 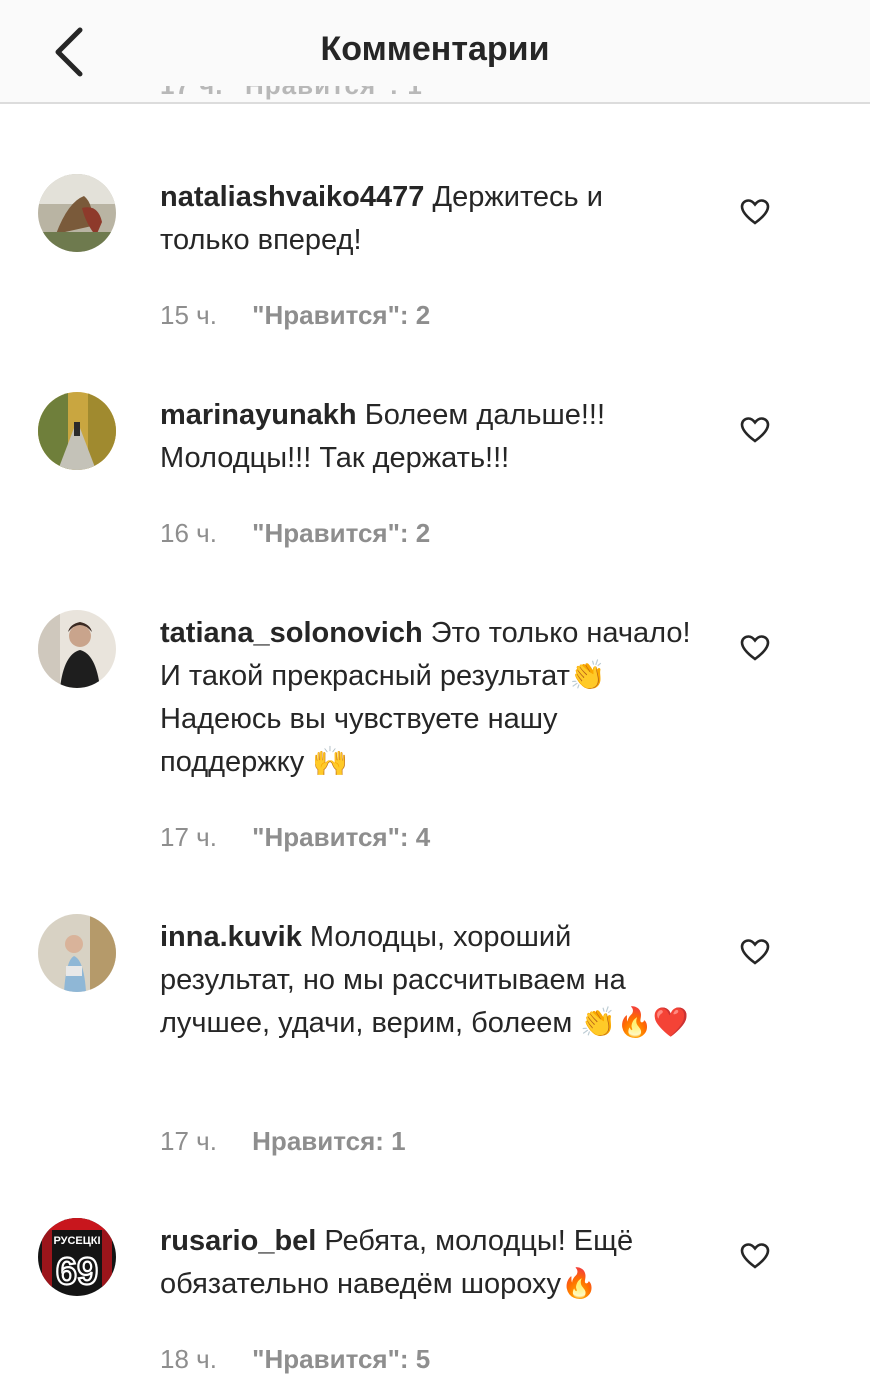 What do you see at coordinates (77, 1272) in the screenshot?
I see `avatar-badge-number: 69` at bounding box center [77, 1272].